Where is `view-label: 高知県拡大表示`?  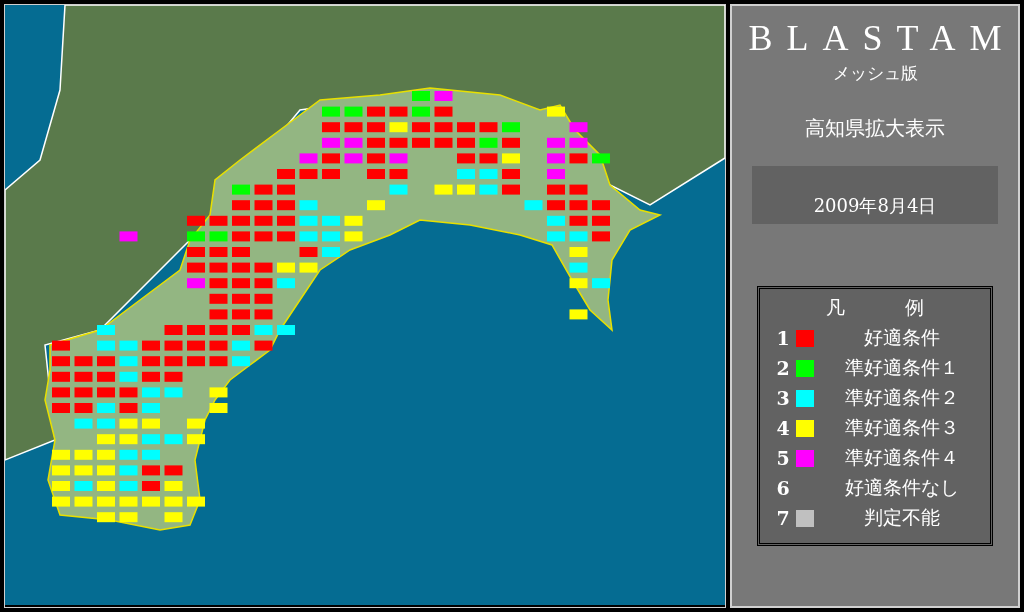 view-label: 高知県拡大表示 is located at coordinates (875, 128).